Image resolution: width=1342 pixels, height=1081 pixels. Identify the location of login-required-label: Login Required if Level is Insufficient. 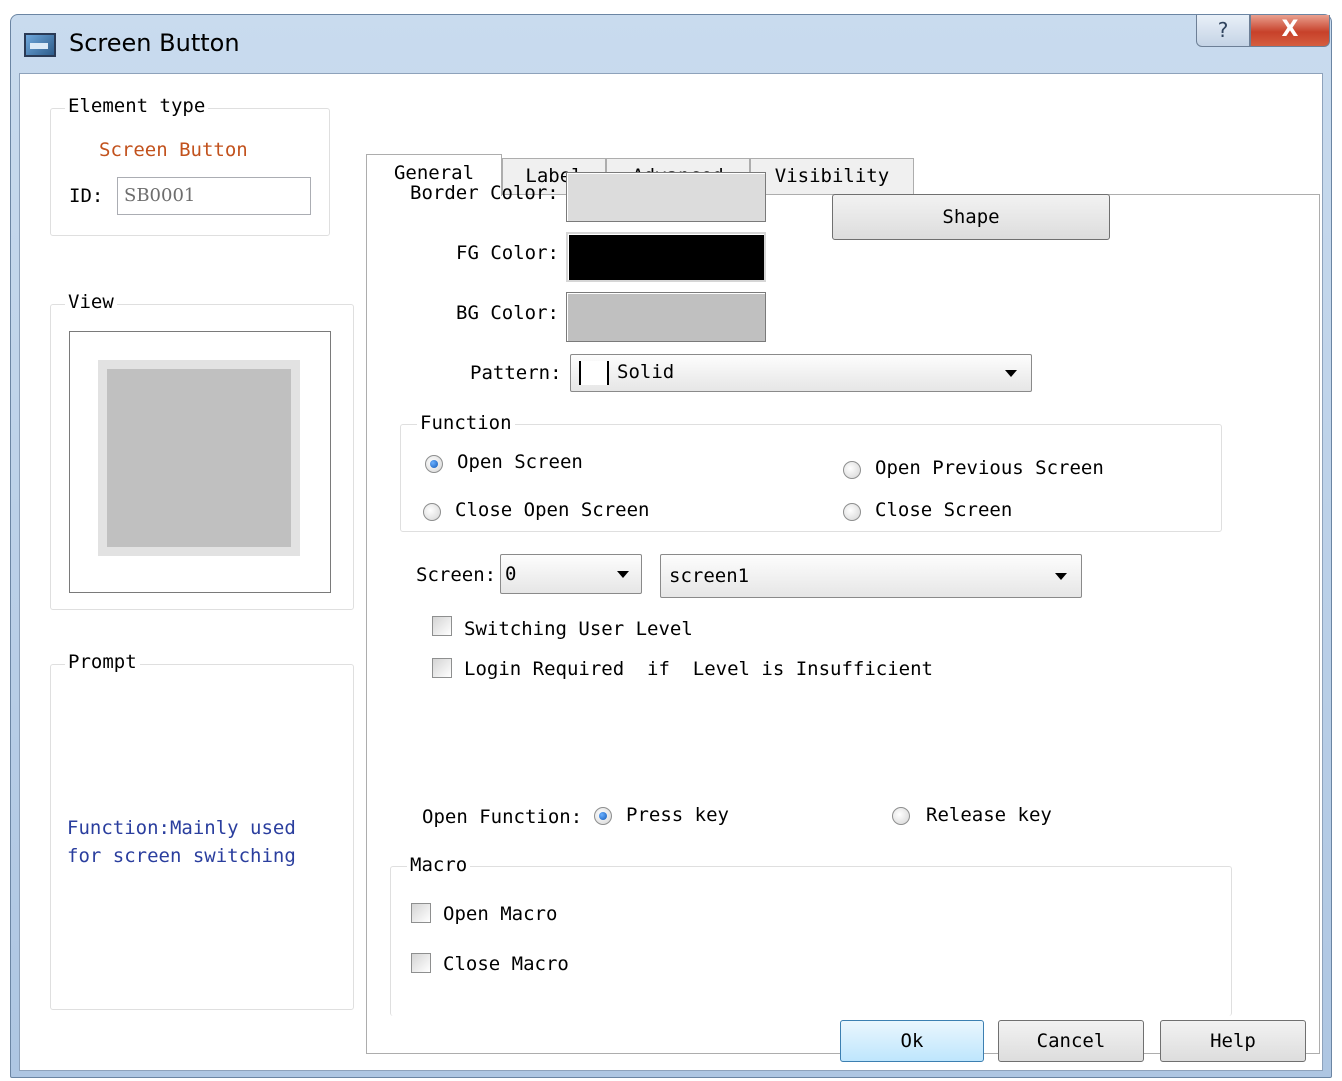
(698, 669).